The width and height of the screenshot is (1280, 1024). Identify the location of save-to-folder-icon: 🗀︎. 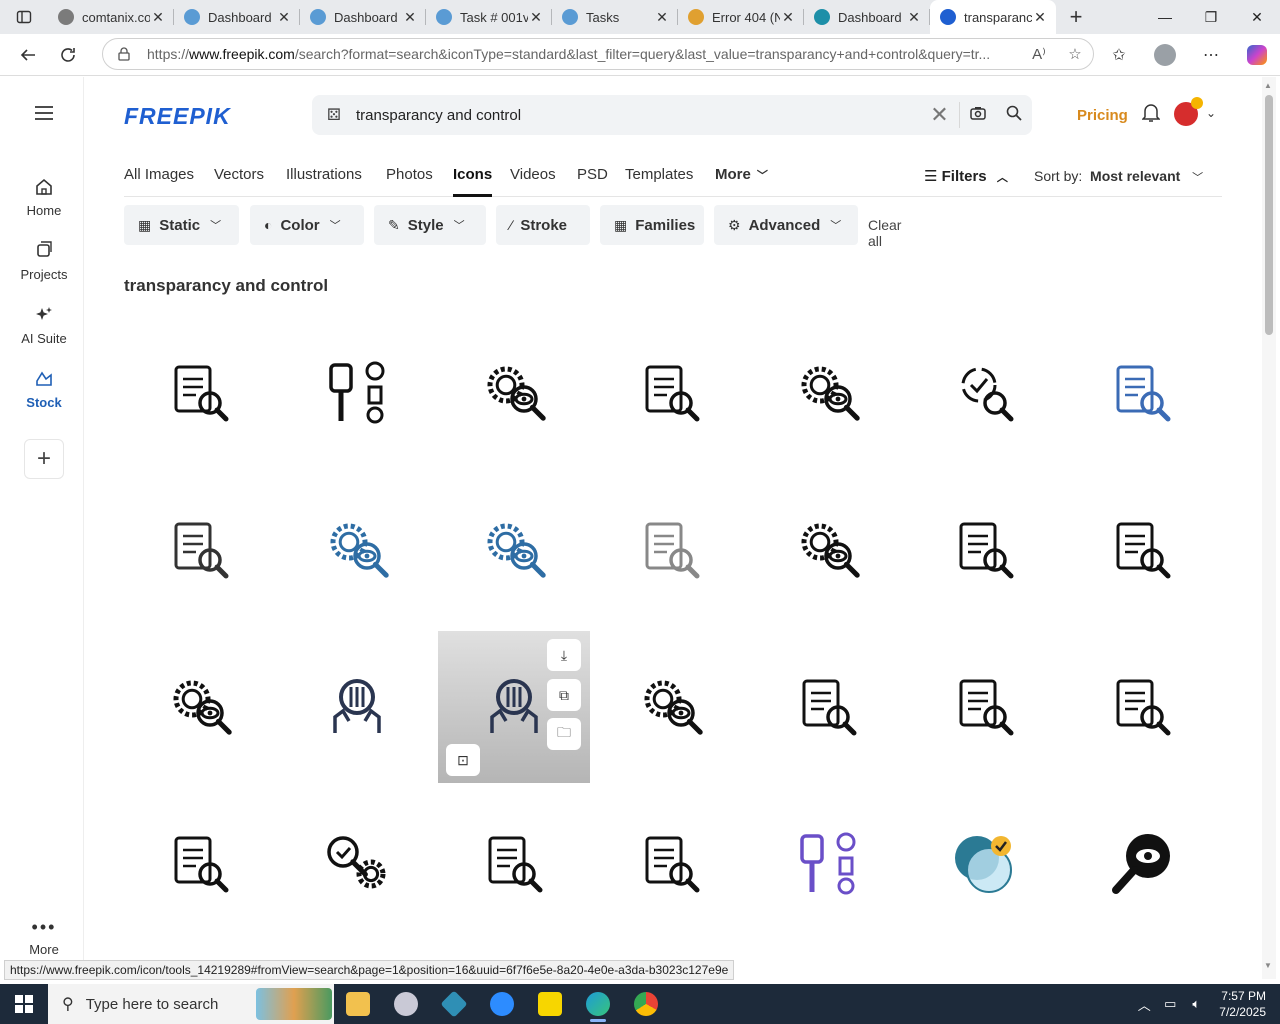
(564, 734).